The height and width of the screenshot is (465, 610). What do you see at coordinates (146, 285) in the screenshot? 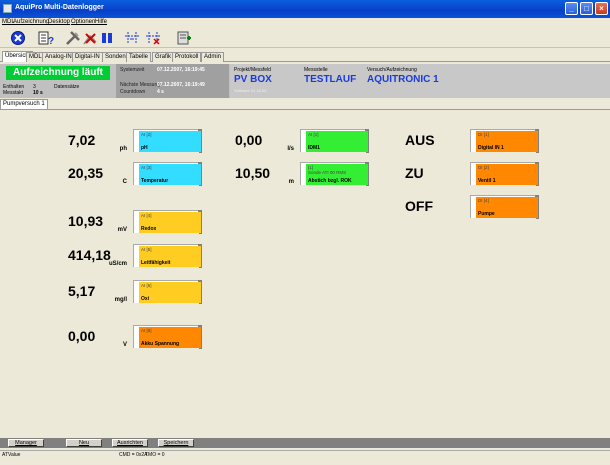
I see `channel-id: AI [6]` at bounding box center [146, 285].